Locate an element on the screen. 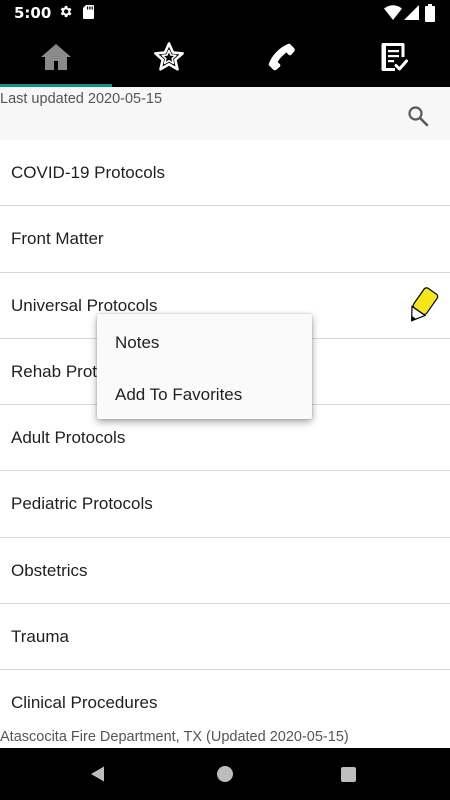  context-menu: Notes Add To Favorites is located at coordinates (204, 366).